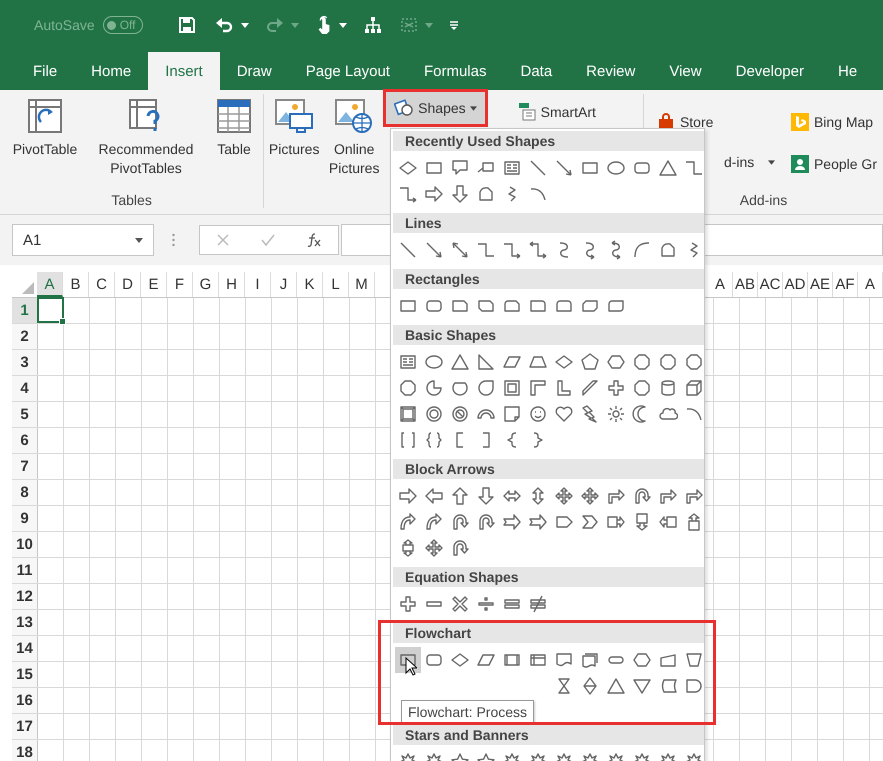  What do you see at coordinates (294, 128) in the screenshot?
I see `ribbon-button: Pictures` at bounding box center [294, 128].